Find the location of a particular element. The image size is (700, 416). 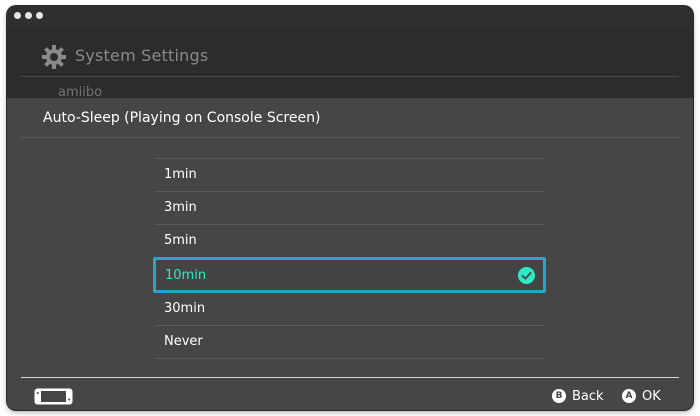

option-label: 10min is located at coordinates (186, 275).